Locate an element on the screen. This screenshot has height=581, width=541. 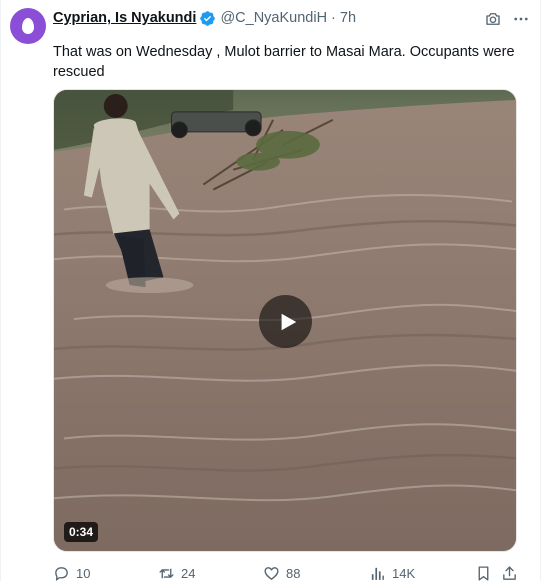
more-icon is located at coordinates (521, 19).